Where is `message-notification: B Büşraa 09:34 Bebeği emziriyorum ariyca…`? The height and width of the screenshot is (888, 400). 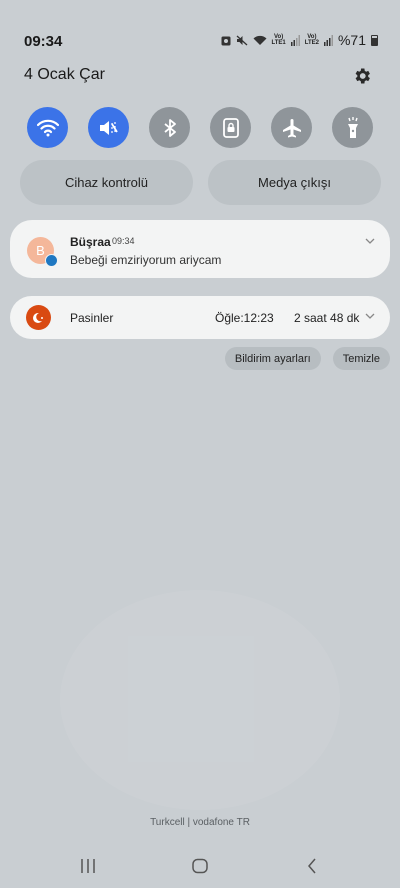
message-notification: B Büşraa 09:34 Bebeği emziriyorum ariyca… is located at coordinates (200, 249).